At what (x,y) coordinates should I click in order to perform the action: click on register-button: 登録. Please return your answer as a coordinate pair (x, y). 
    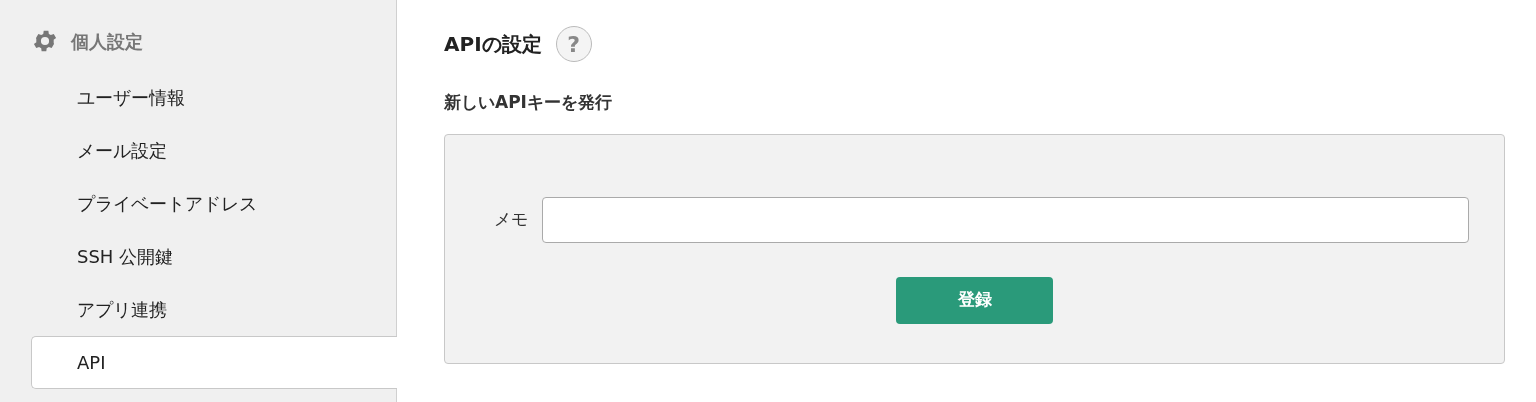
    Looking at the image, I should click on (974, 300).